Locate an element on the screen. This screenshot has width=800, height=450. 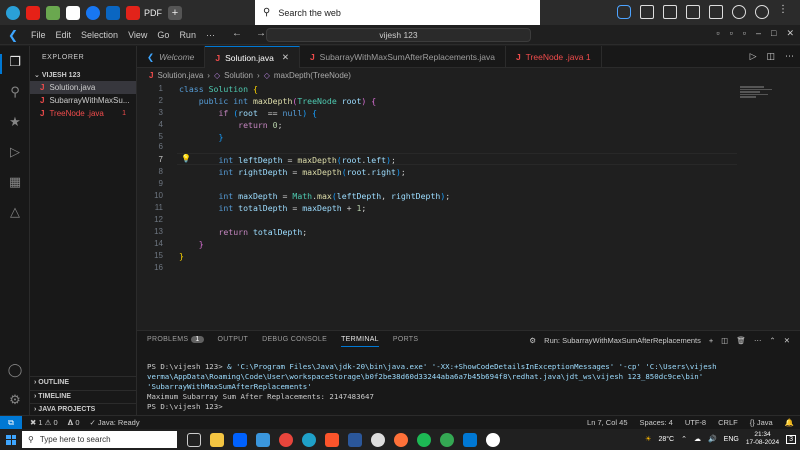
browser-app-icon is located at coordinates (13, 12).